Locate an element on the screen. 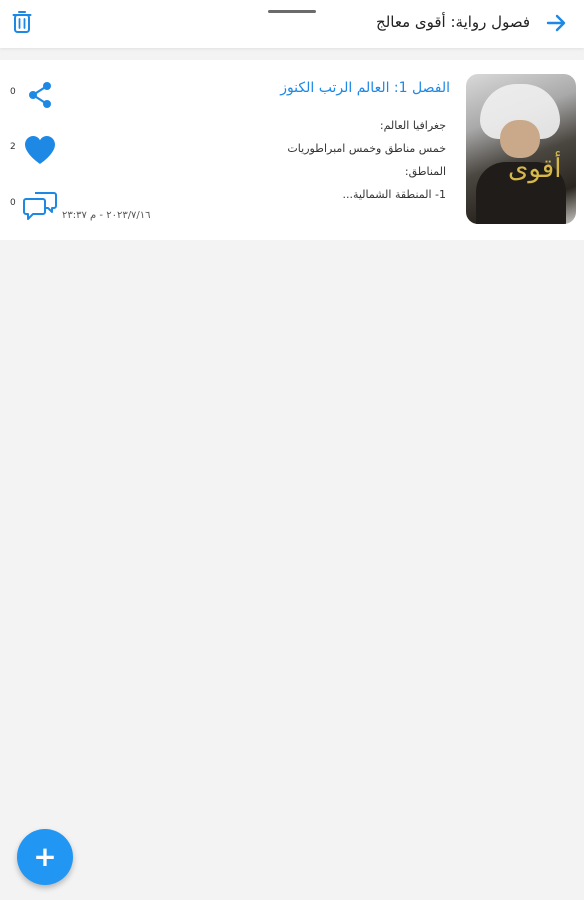 This screenshot has height=900, width=584. like-stat: 2 is located at coordinates (35, 150).